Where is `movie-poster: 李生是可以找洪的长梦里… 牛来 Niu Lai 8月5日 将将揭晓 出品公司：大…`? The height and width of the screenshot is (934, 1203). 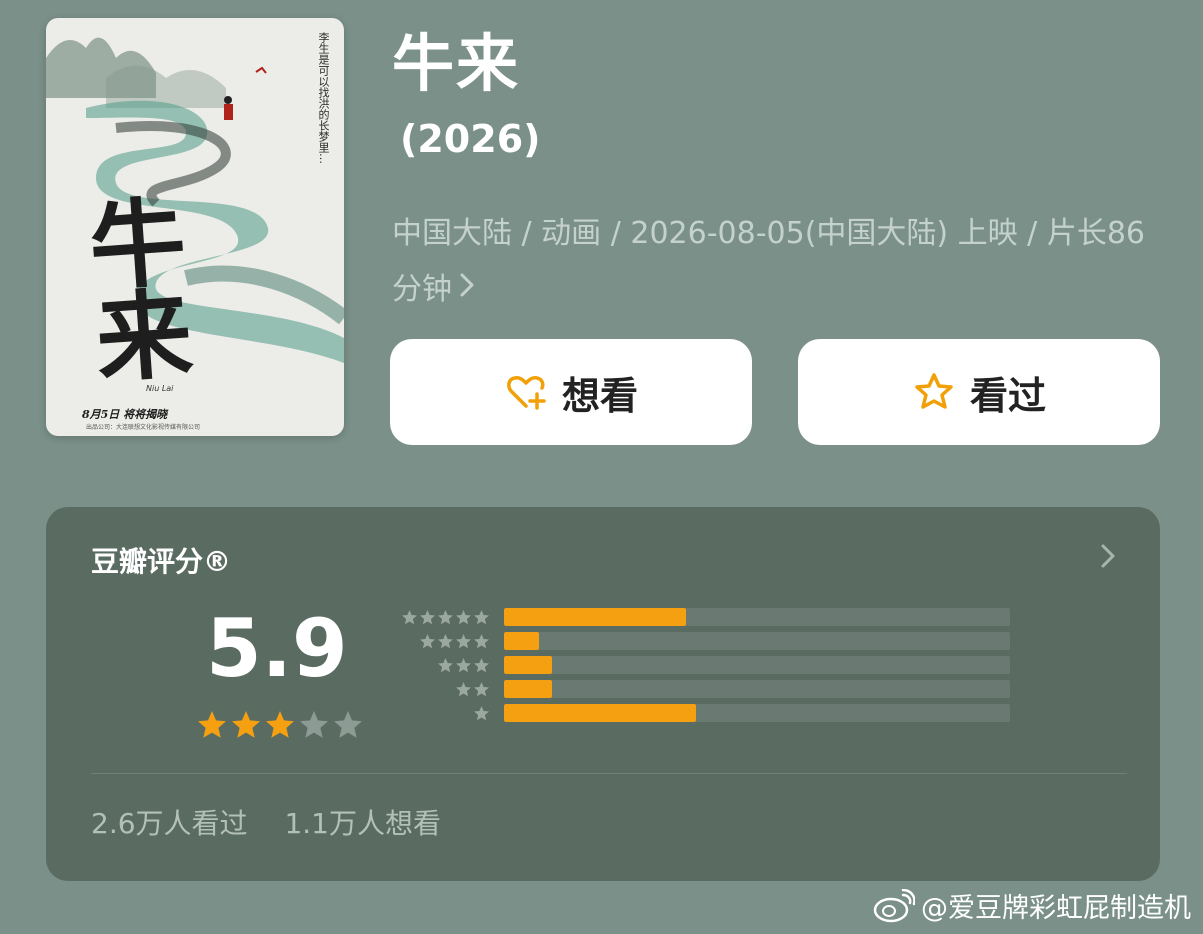 movie-poster: 李生是可以找洪的长梦里… 牛来 Niu Lai 8月5日 将将揭晓 出品公司：大… is located at coordinates (195, 227).